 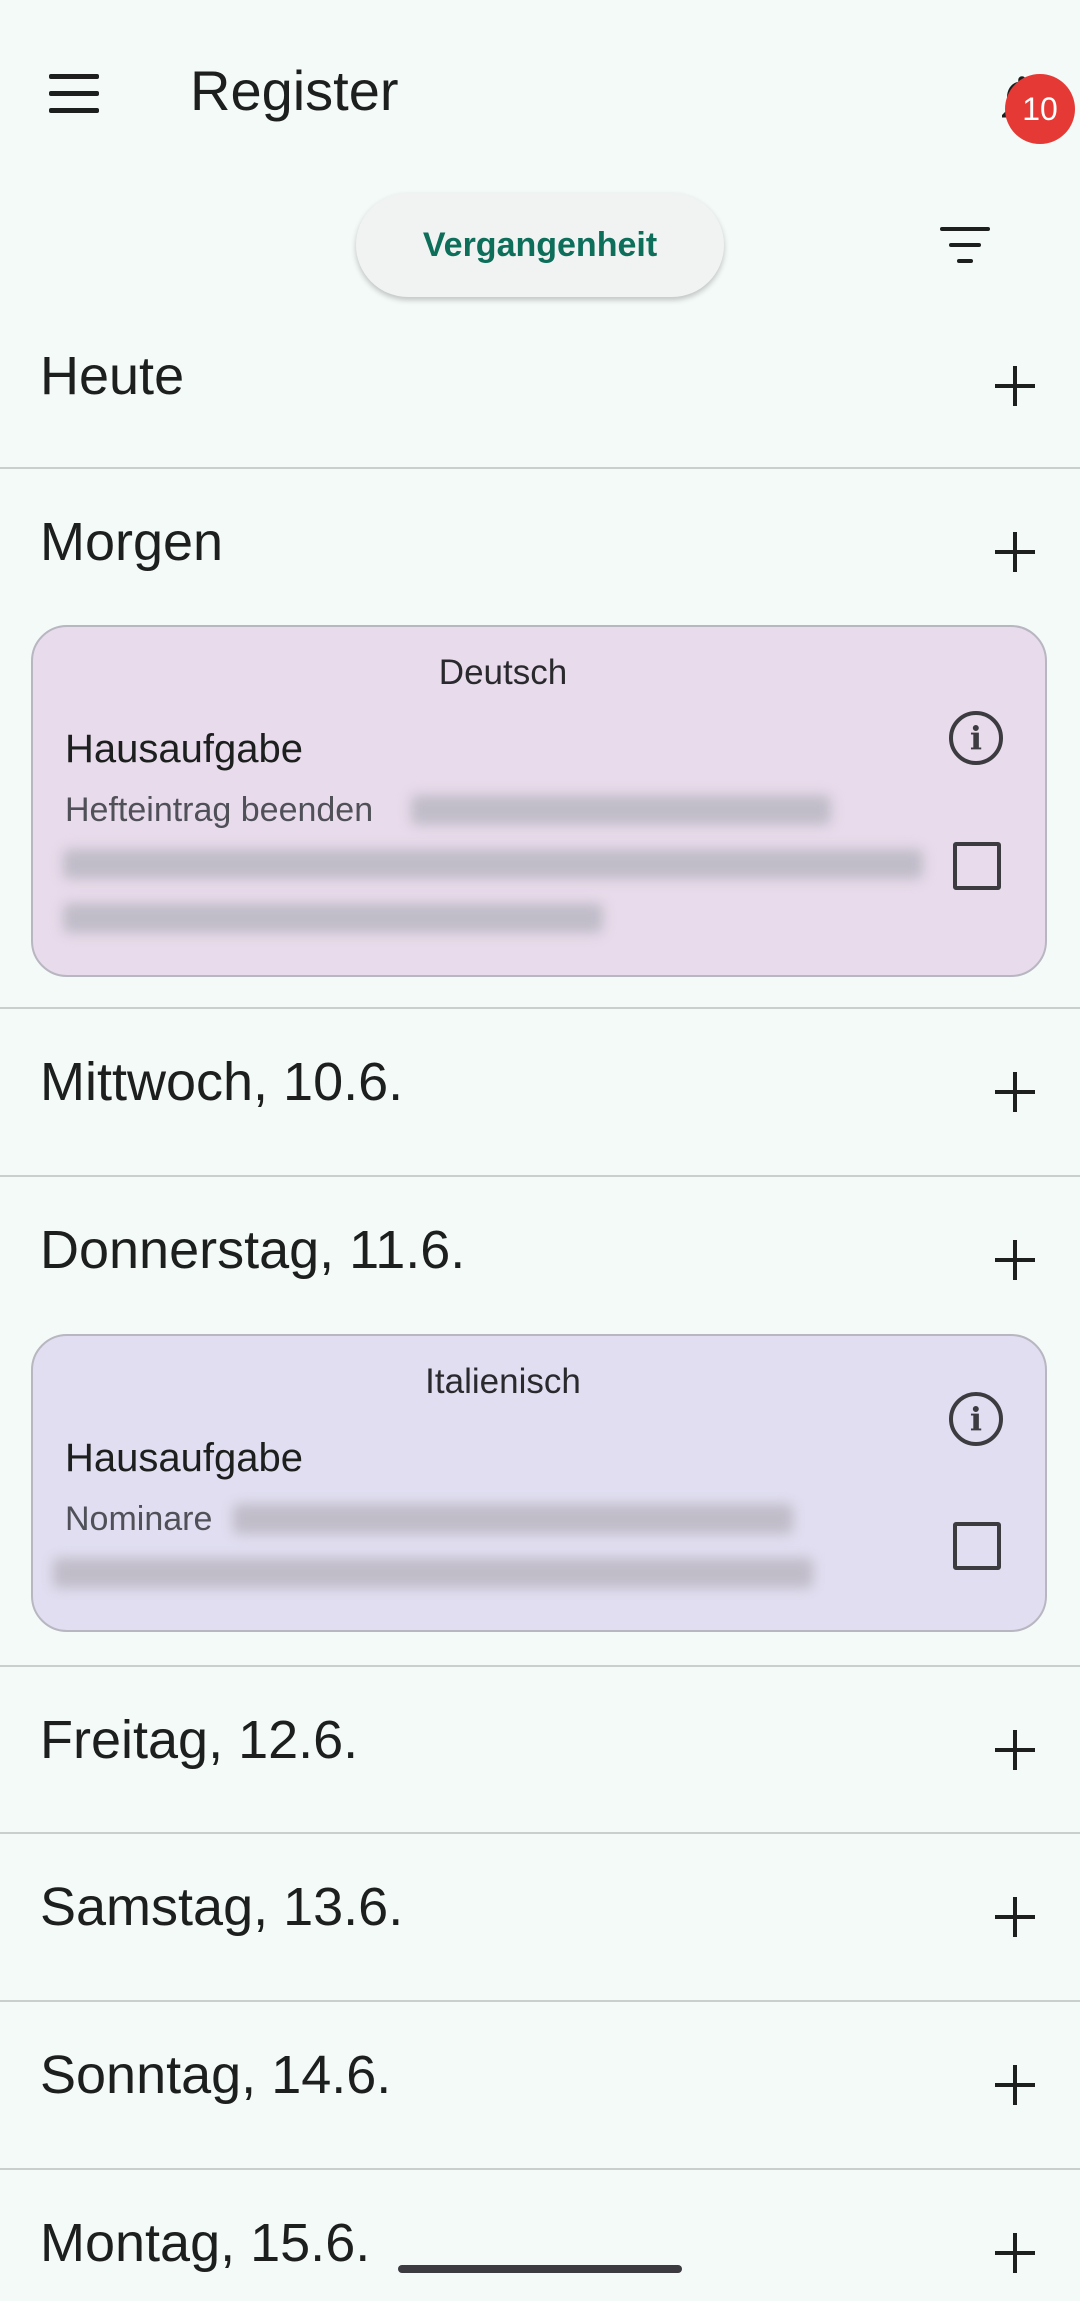 I want to click on home-indicator, so click(x=540, y=2269).